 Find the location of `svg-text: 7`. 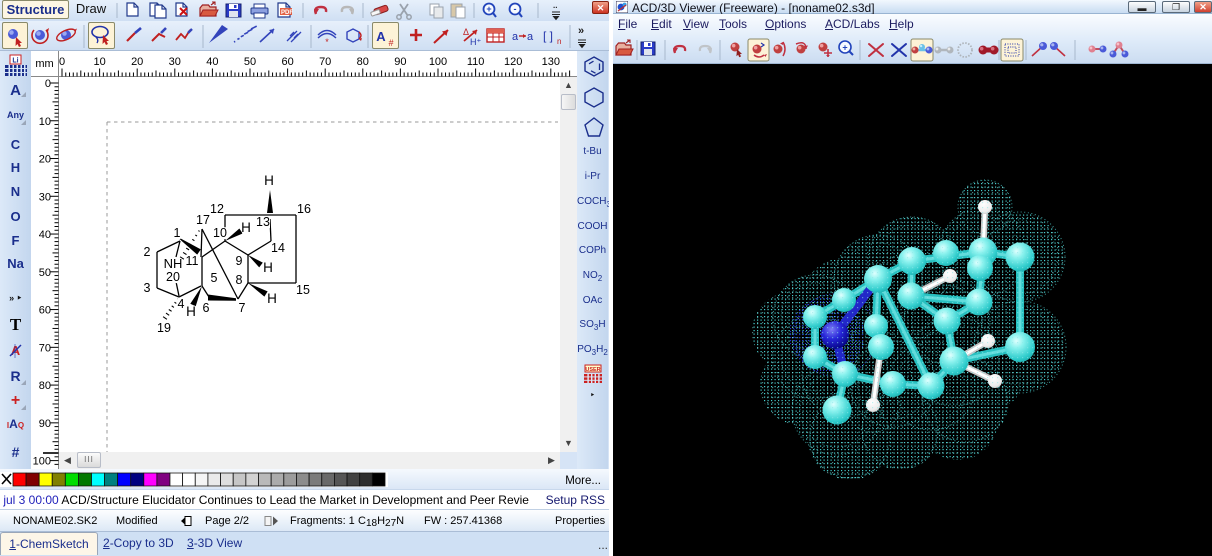

svg-text: 7 is located at coordinates (242, 308).